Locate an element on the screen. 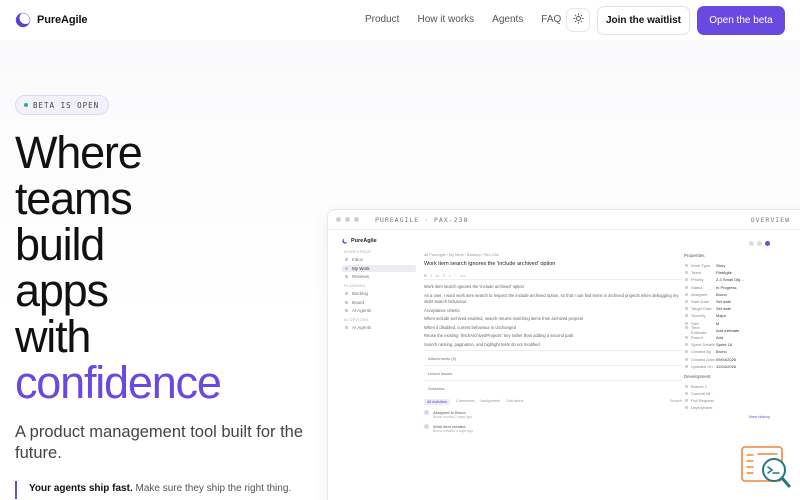  development-label: Pull Request is located at coordinates (700, 400).